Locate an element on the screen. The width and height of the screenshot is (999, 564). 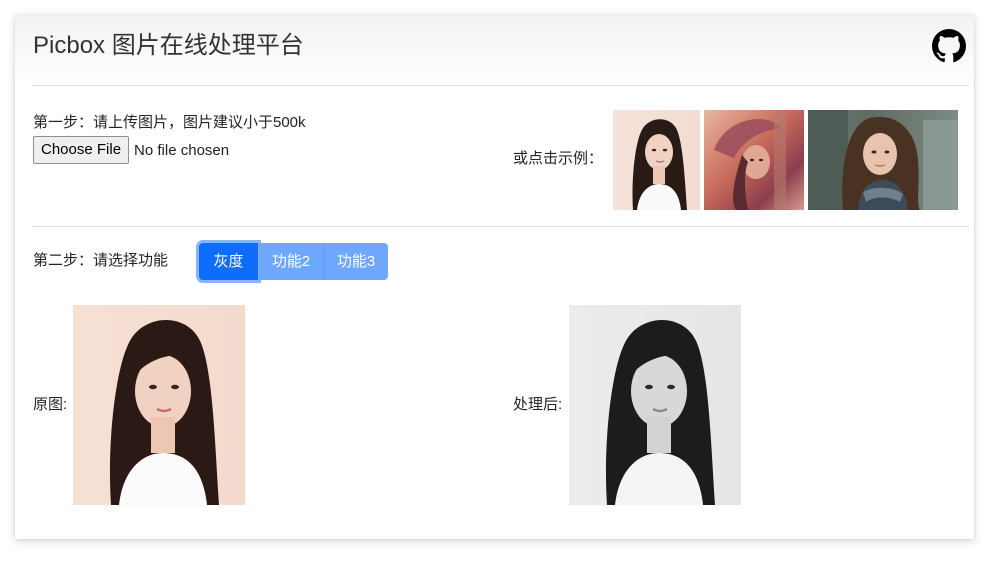
file-upload: Choose File No file chosen is located at coordinates (131, 150).